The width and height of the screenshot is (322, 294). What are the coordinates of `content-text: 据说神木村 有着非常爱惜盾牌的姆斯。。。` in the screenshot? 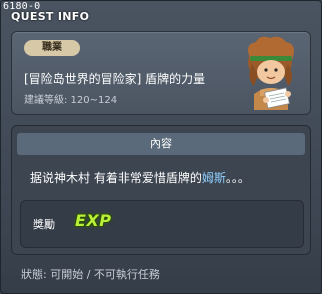 It's located at (140, 177).